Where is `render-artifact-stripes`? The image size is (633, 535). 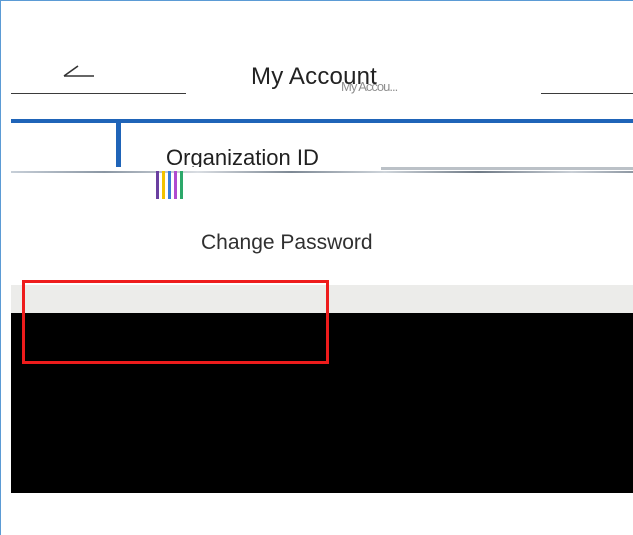
render-artifact-stripes is located at coordinates (171, 185).